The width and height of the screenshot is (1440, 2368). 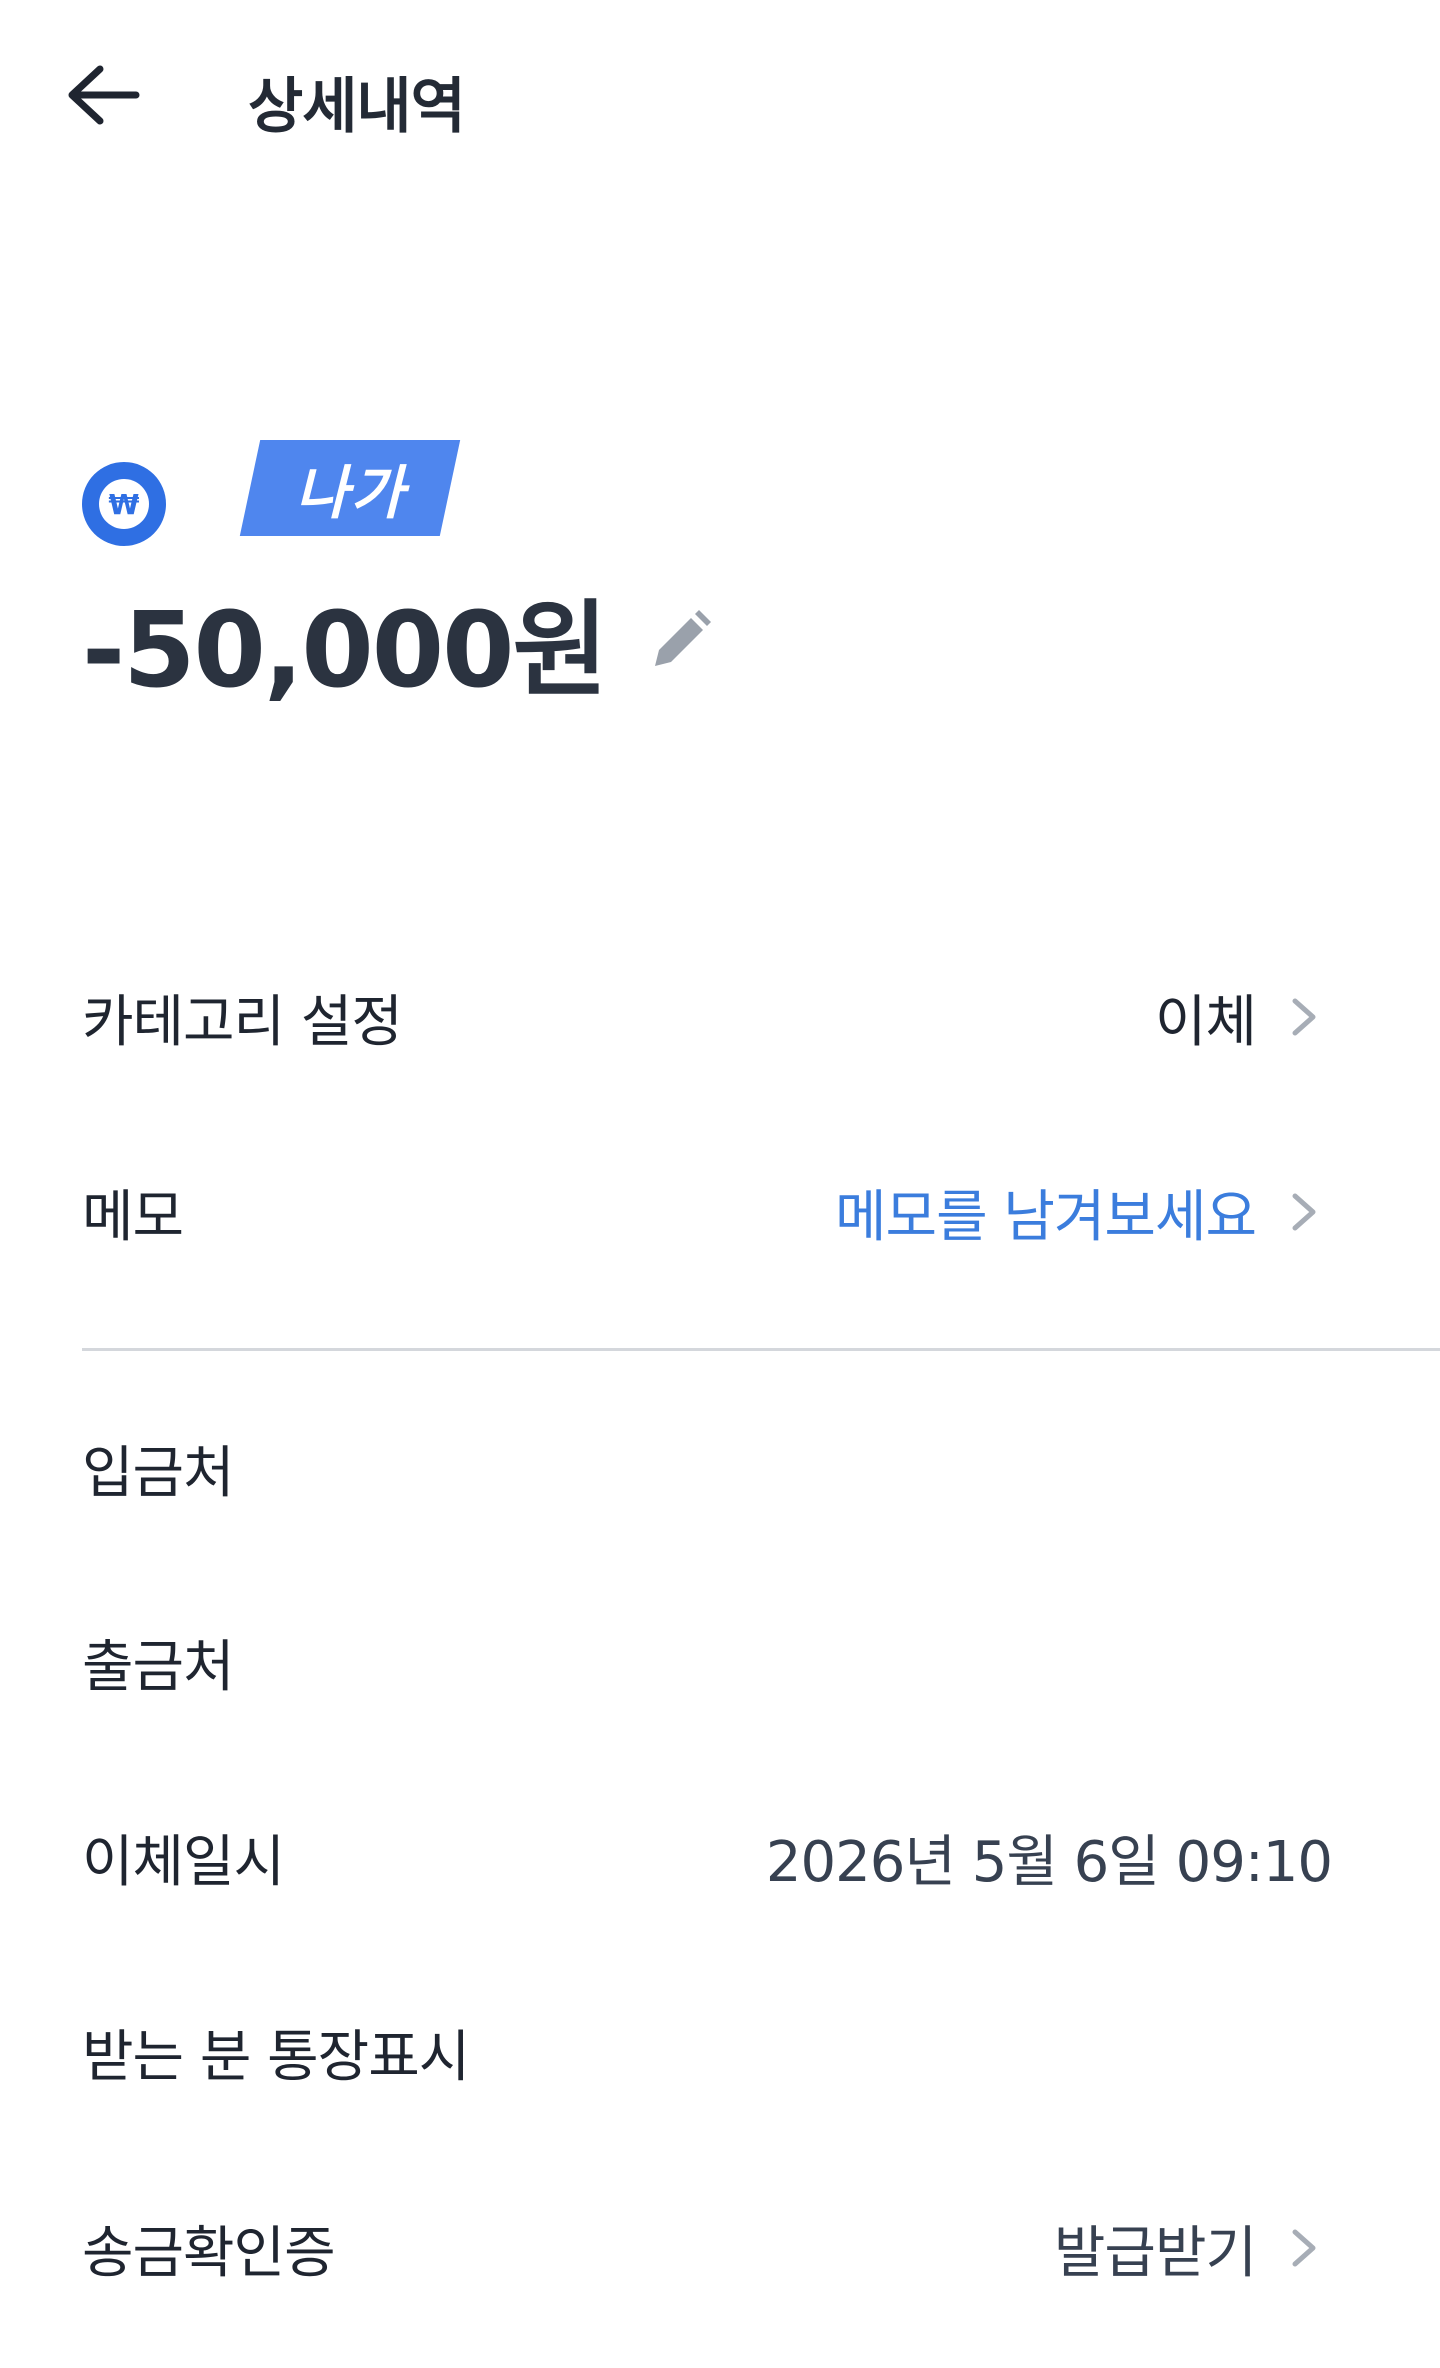 What do you see at coordinates (707, 1857) in the screenshot?
I see `transfer-datetime-row: 이체일시 2026년 5월 6일 09:10` at bounding box center [707, 1857].